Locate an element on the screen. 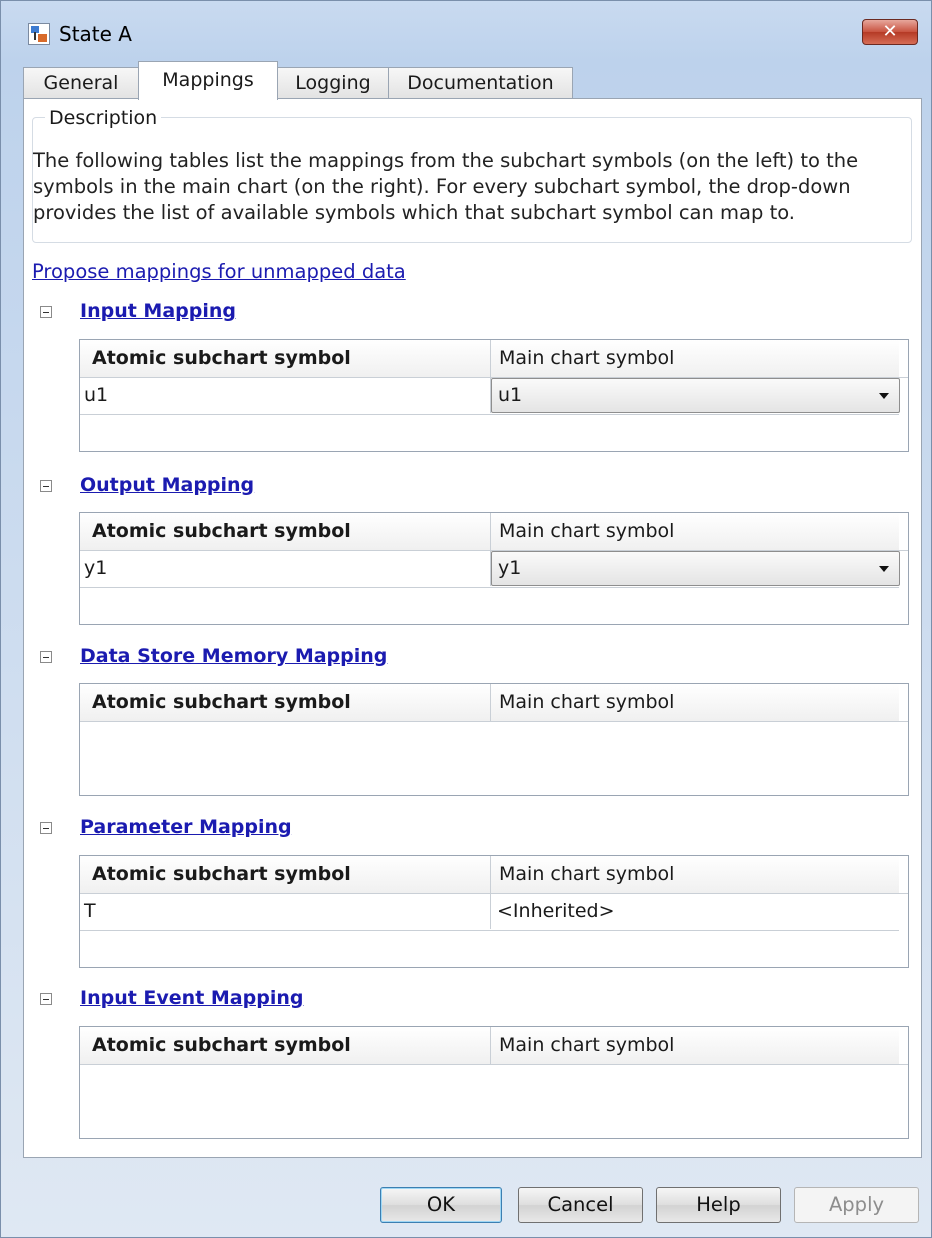 The height and width of the screenshot is (1238, 932). main-symbol-dropdown: u1 is located at coordinates (695, 395).